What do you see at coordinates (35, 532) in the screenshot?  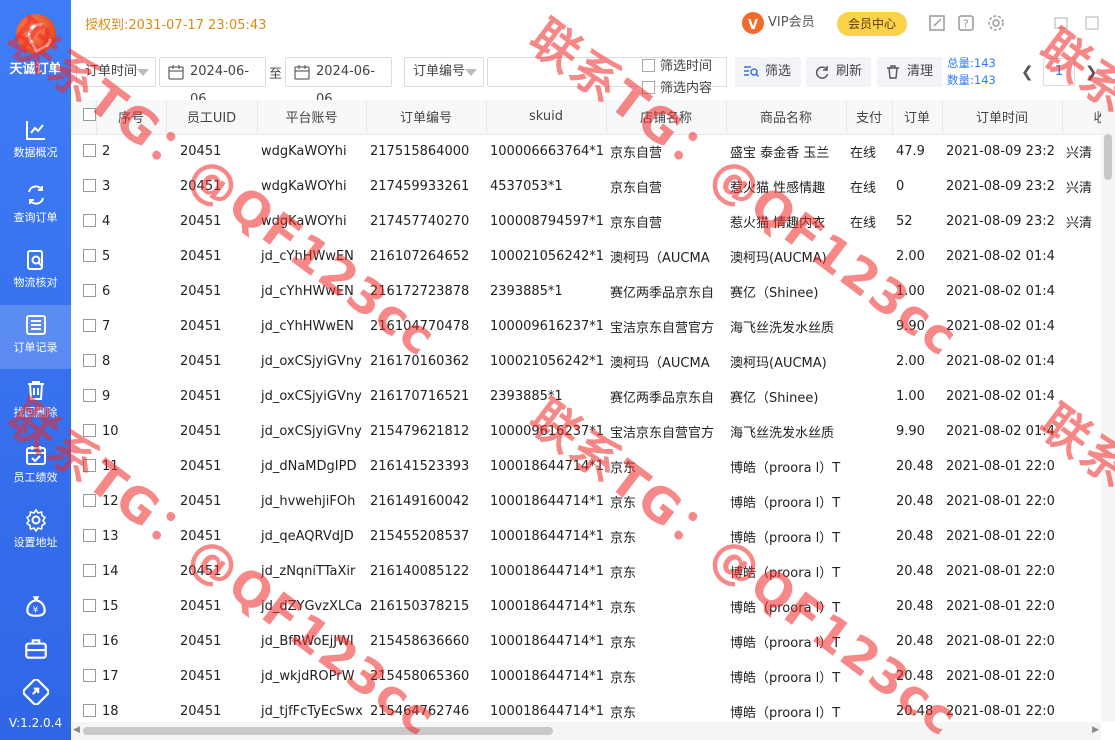 I see `sidebar-item-settings-address: 设置地址` at bounding box center [35, 532].